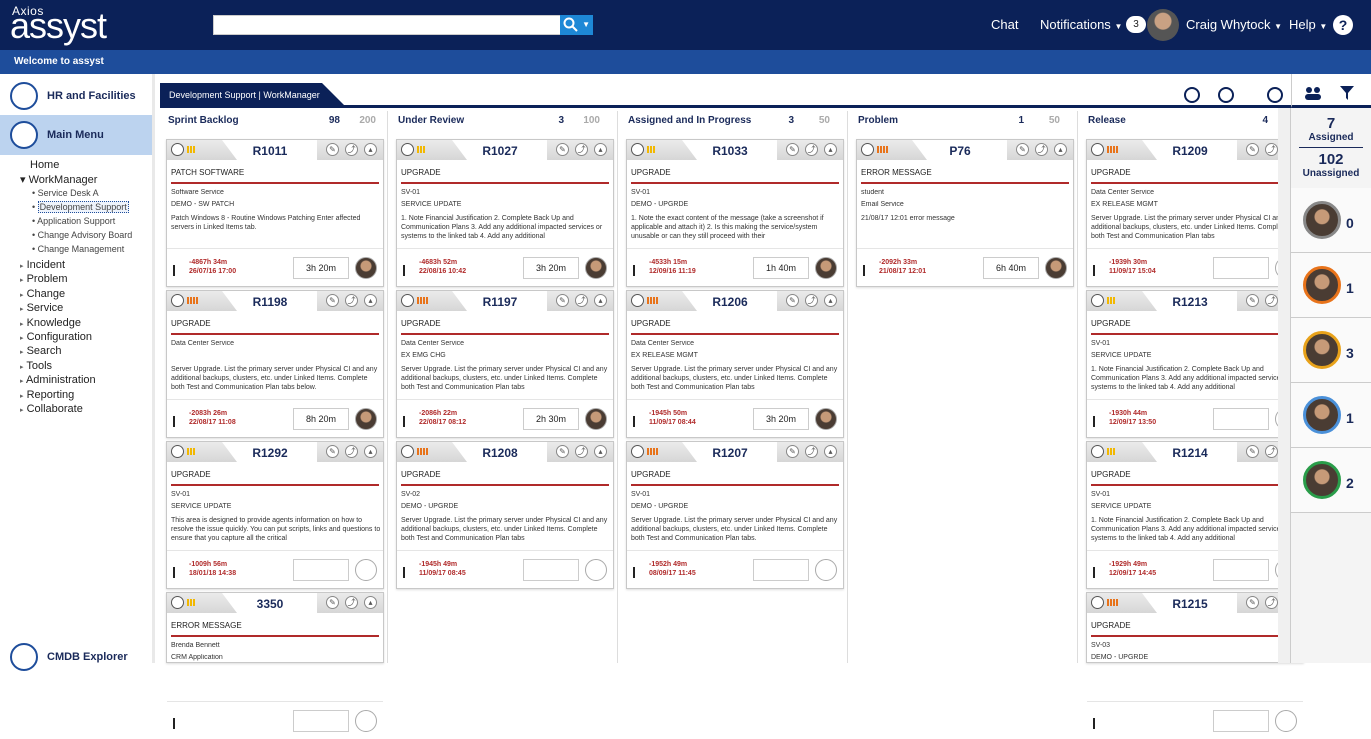  I want to click on help-menu: Help ▼, so click(1308, 24).